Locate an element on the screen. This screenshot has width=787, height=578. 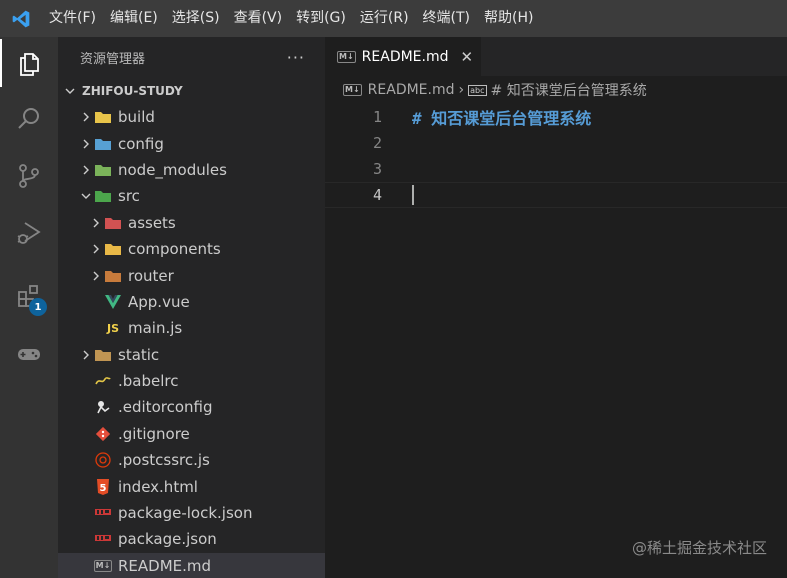
tree-item-label: node_modules is located at coordinates (172, 169).